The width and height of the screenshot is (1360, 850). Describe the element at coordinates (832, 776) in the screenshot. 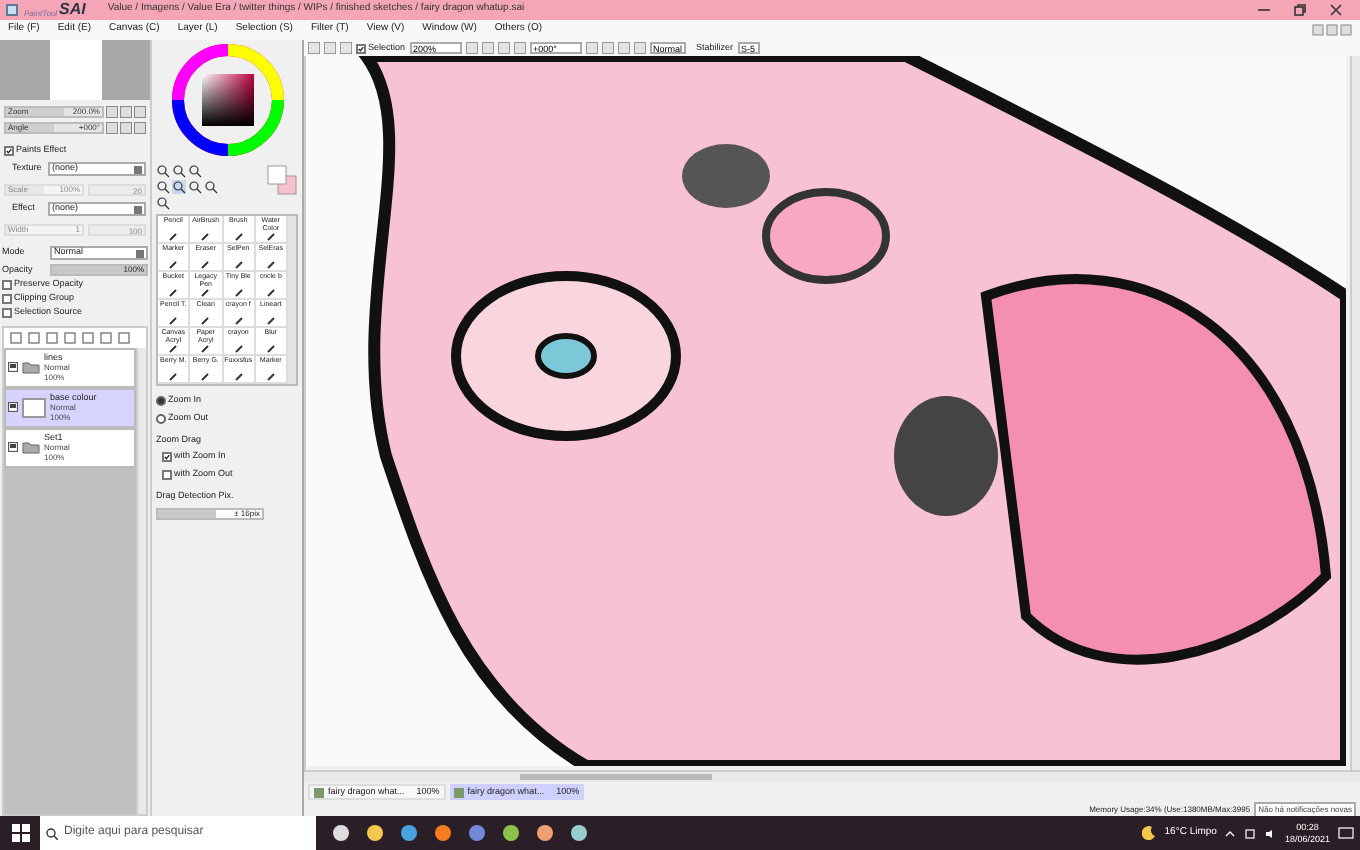

I see `horizontal-scrollbar` at that location.